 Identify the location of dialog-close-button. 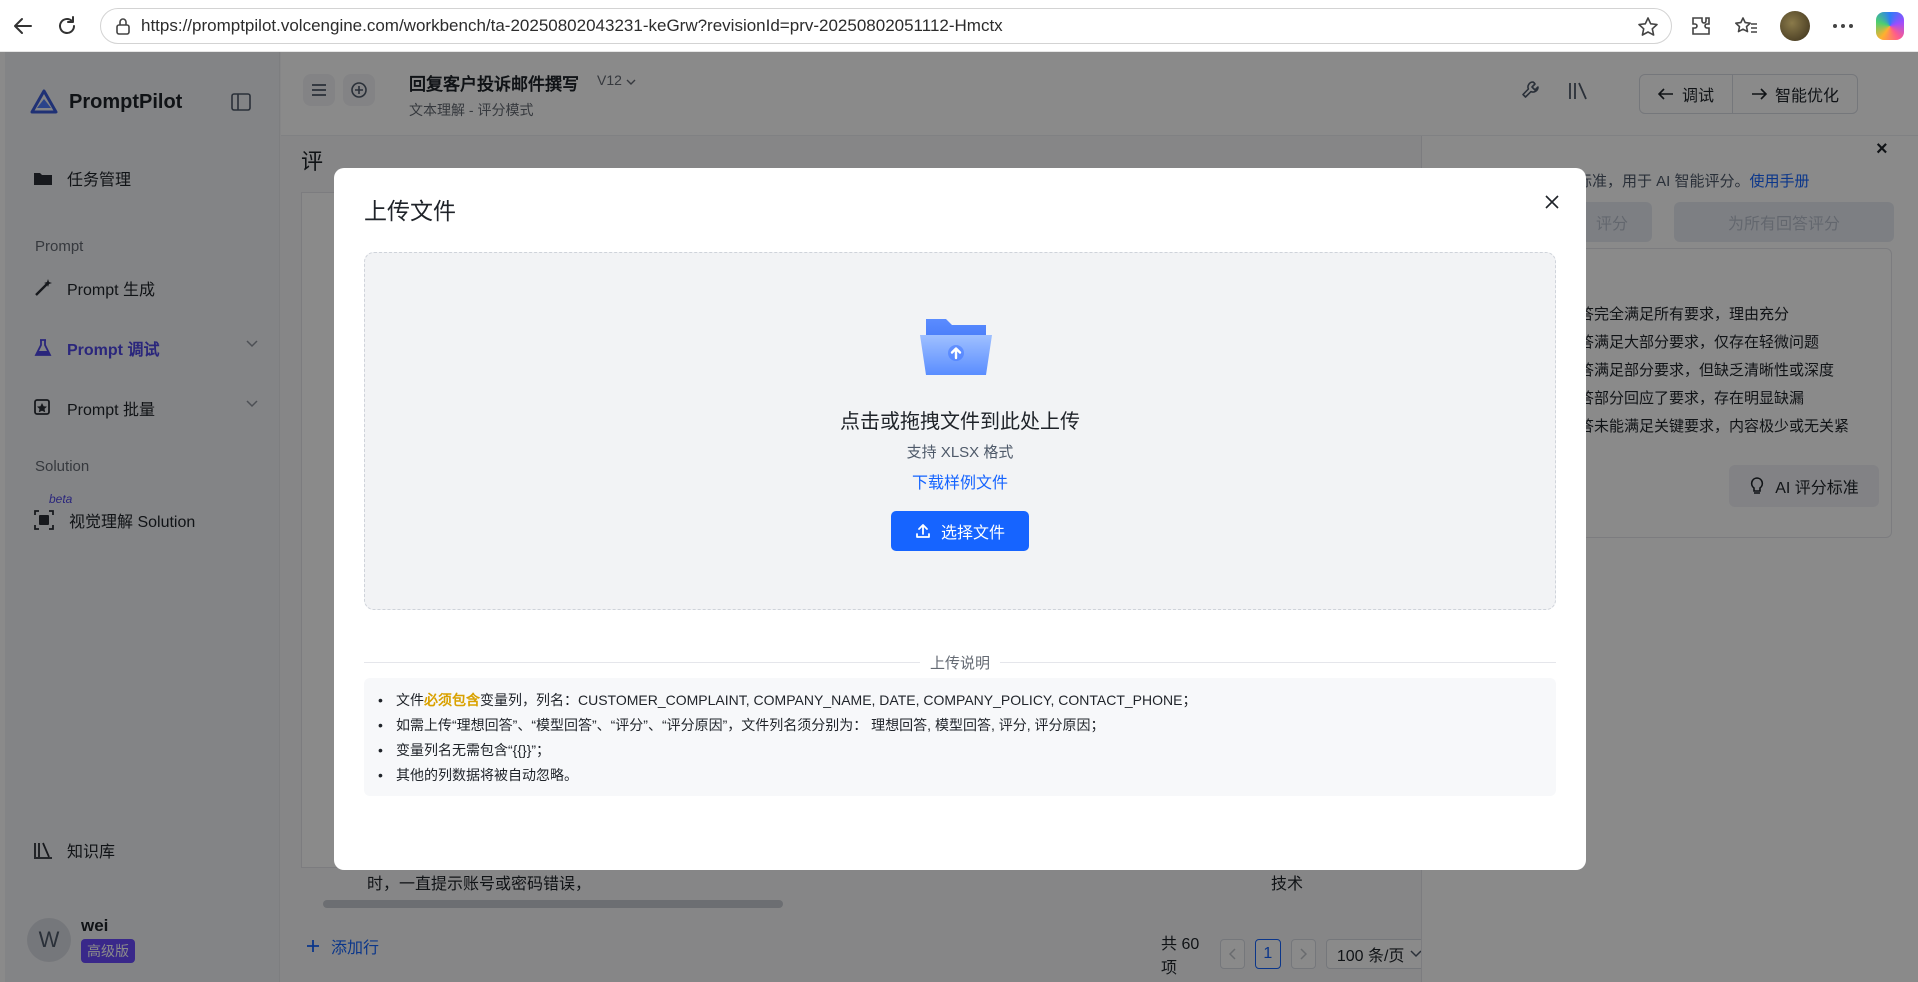
(1552, 202).